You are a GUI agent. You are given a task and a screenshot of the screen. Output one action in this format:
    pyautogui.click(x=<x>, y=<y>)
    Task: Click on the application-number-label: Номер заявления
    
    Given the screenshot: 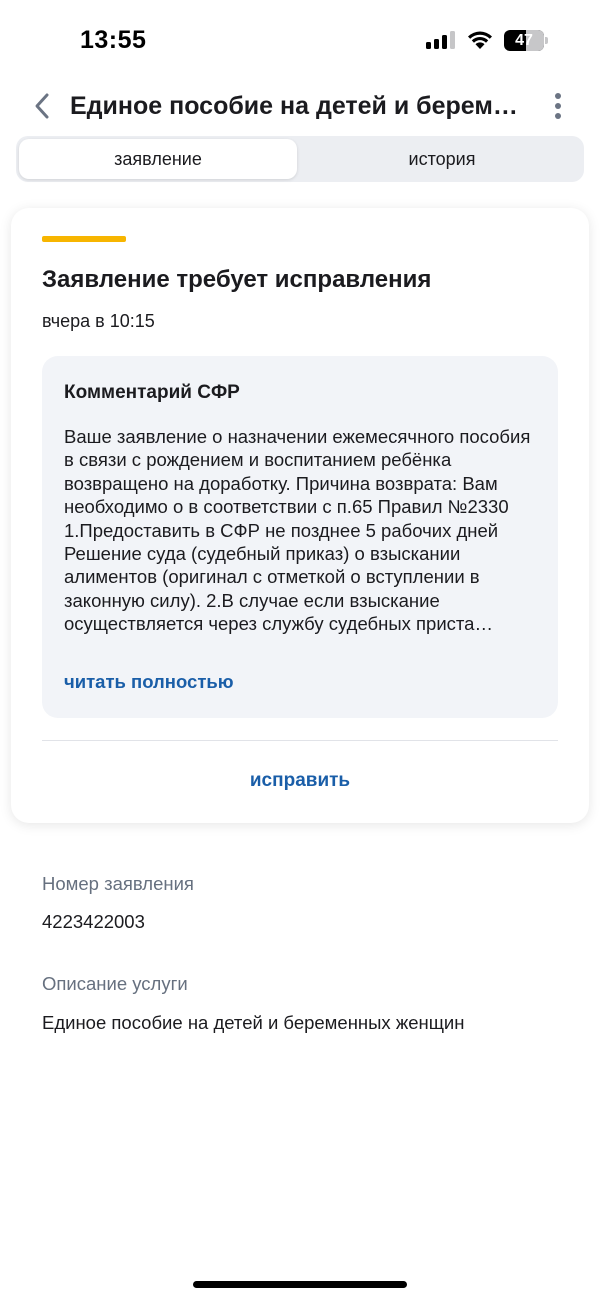 What is the action you would take?
    pyautogui.click(x=118, y=883)
    